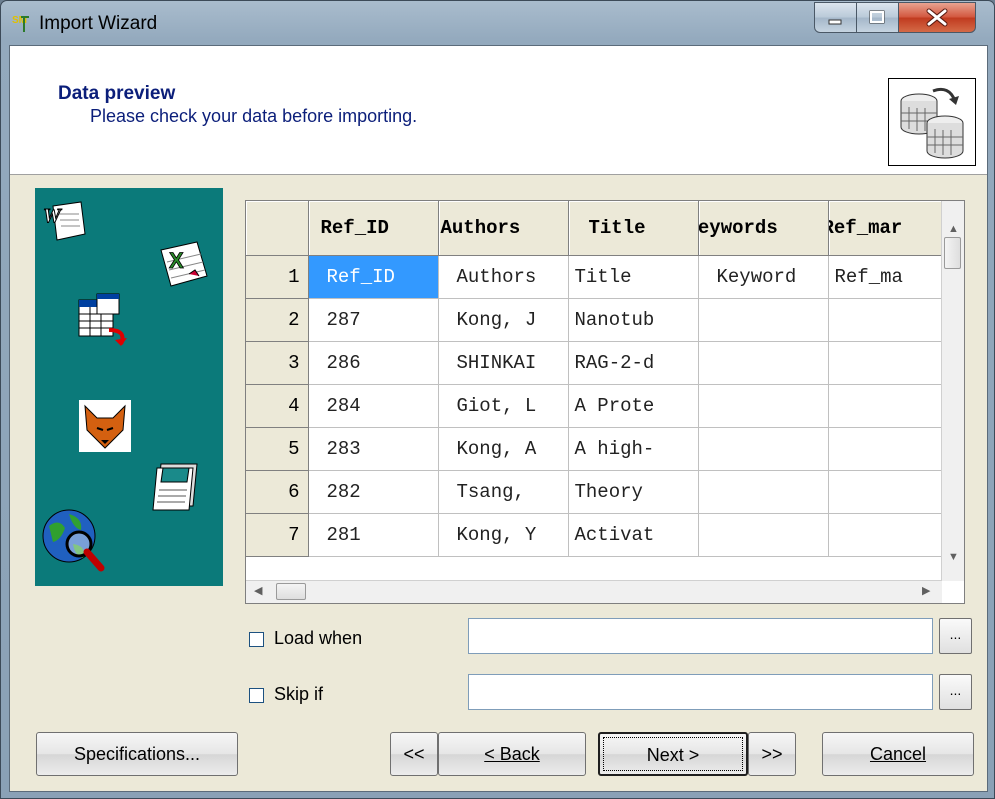 This screenshot has height=799, width=995. What do you see at coordinates (633, 535) in the screenshot?
I see `table-cell: Activat` at bounding box center [633, 535].